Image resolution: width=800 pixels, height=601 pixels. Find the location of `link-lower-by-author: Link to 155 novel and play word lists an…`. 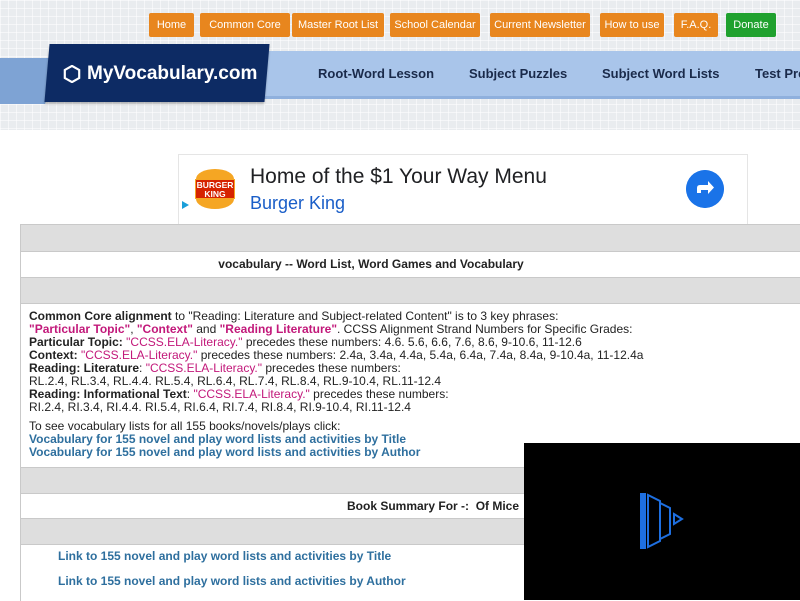

link-lower-by-author: Link to 155 novel and play word lists an… is located at coordinates (232, 581).